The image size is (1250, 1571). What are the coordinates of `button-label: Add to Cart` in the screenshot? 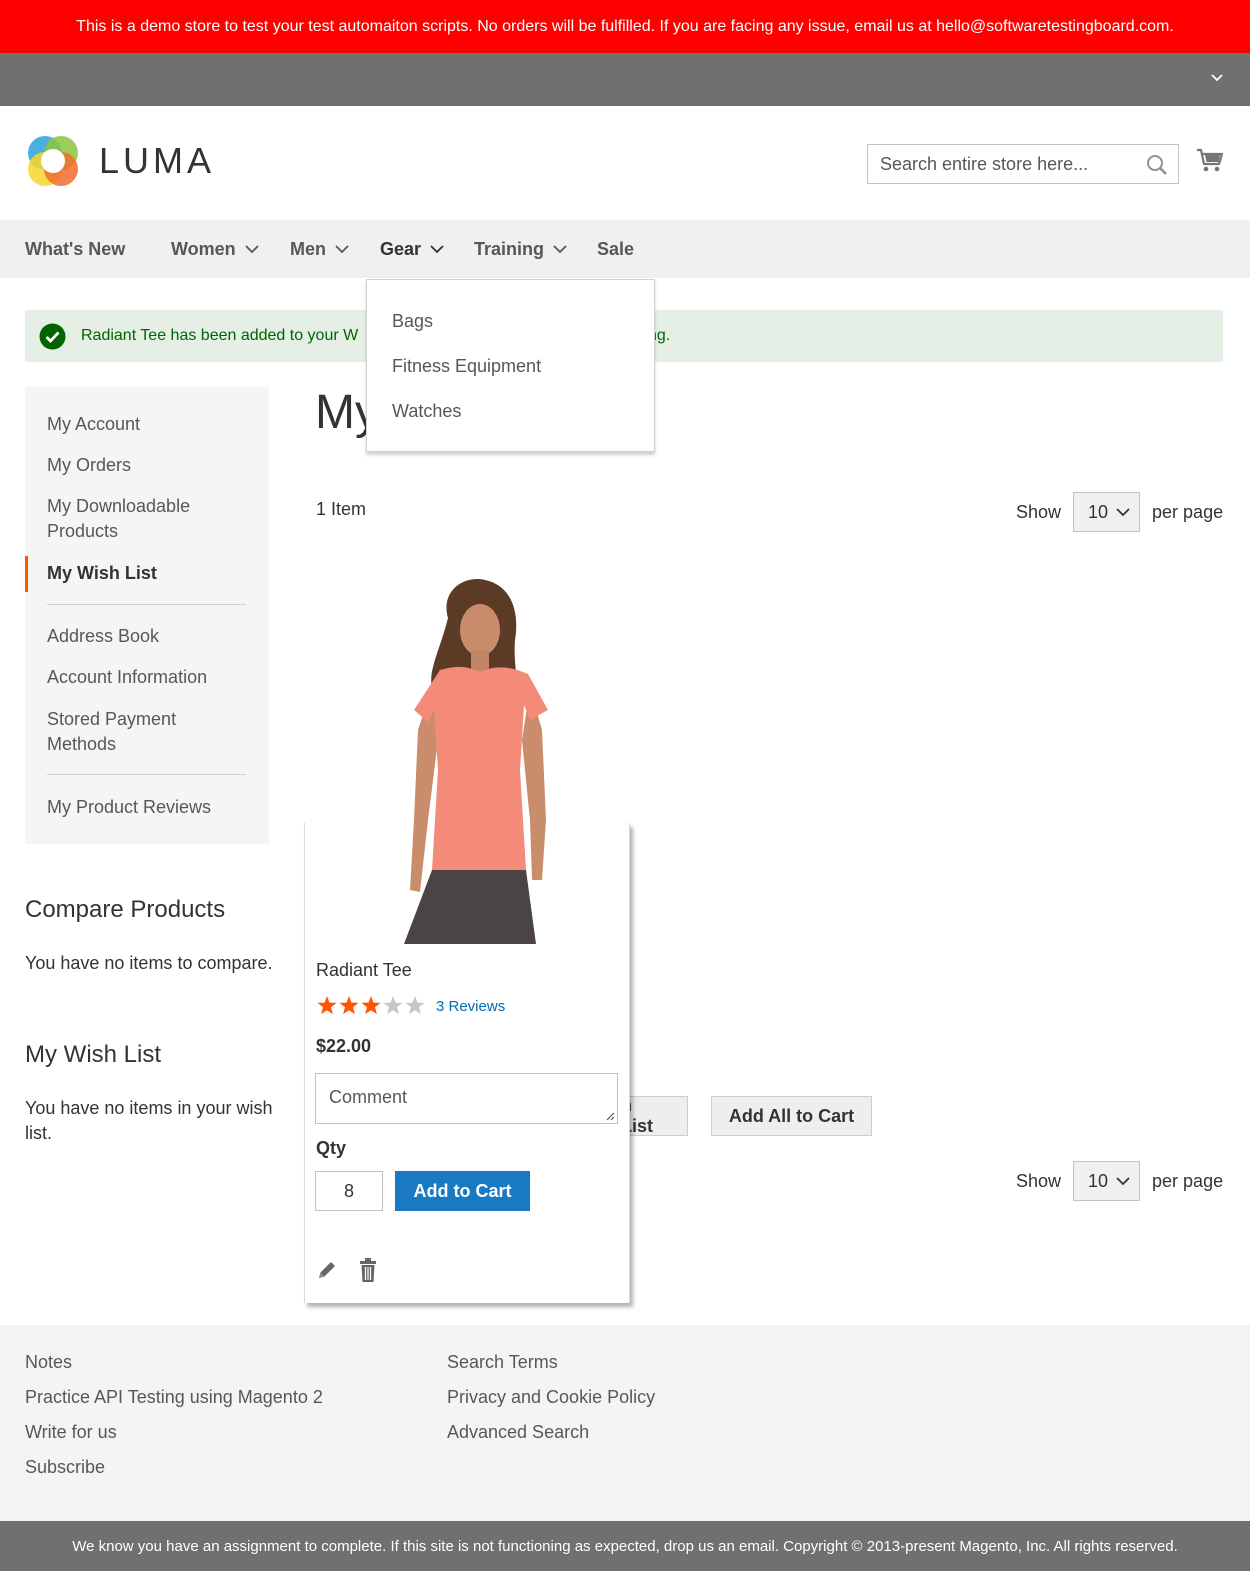 It's located at (462, 1190).